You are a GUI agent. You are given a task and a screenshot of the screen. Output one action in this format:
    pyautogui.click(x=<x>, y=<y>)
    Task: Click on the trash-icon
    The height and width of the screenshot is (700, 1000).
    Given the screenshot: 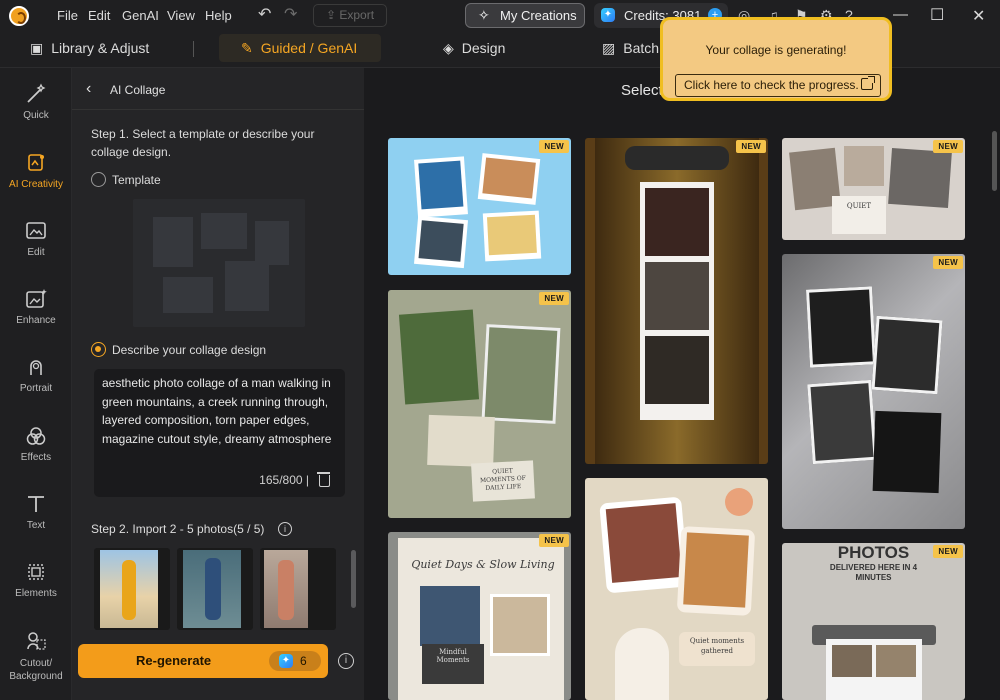 What is the action you would take?
    pyautogui.click(x=323, y=479)
    